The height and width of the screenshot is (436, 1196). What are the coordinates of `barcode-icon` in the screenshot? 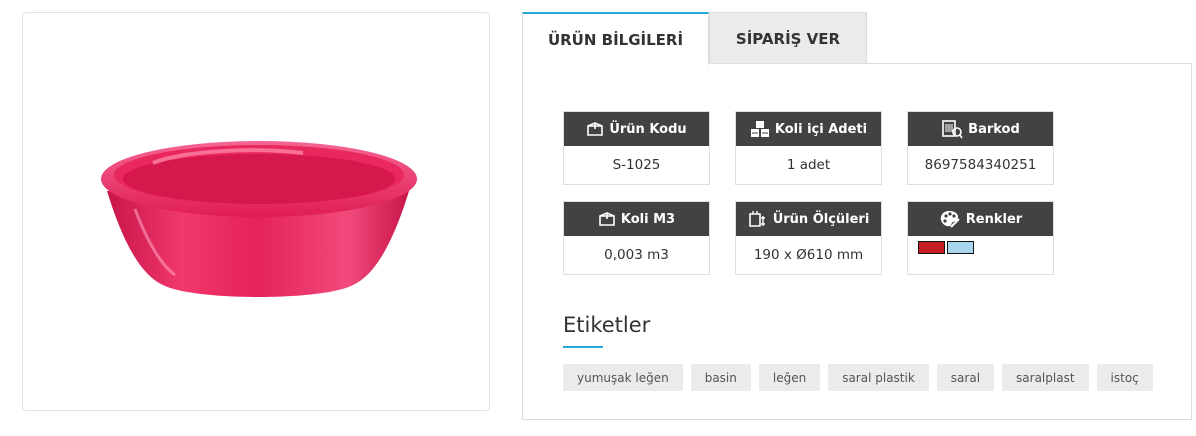 It's located at (952, 129).